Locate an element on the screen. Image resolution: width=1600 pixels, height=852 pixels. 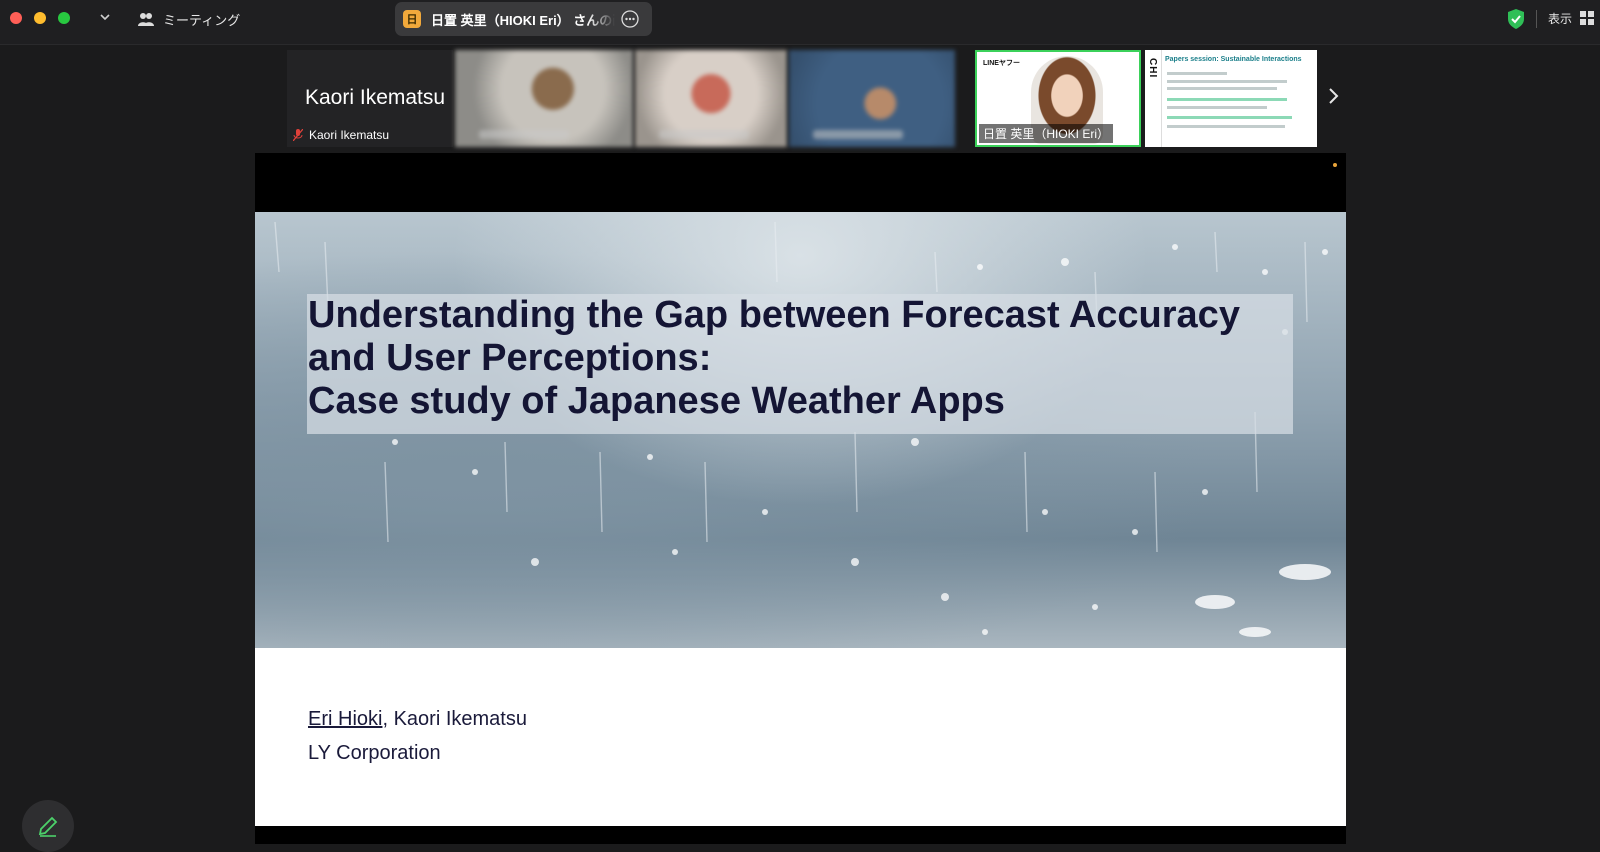
chevron-down-icon is located at coordinates (105, 17).